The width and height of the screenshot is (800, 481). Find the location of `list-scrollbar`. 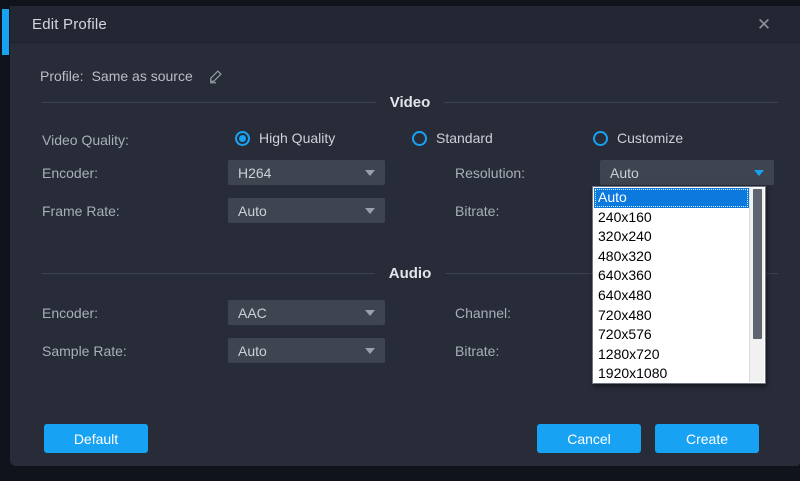

list-scrollbar is located at coordinates (756, 285).